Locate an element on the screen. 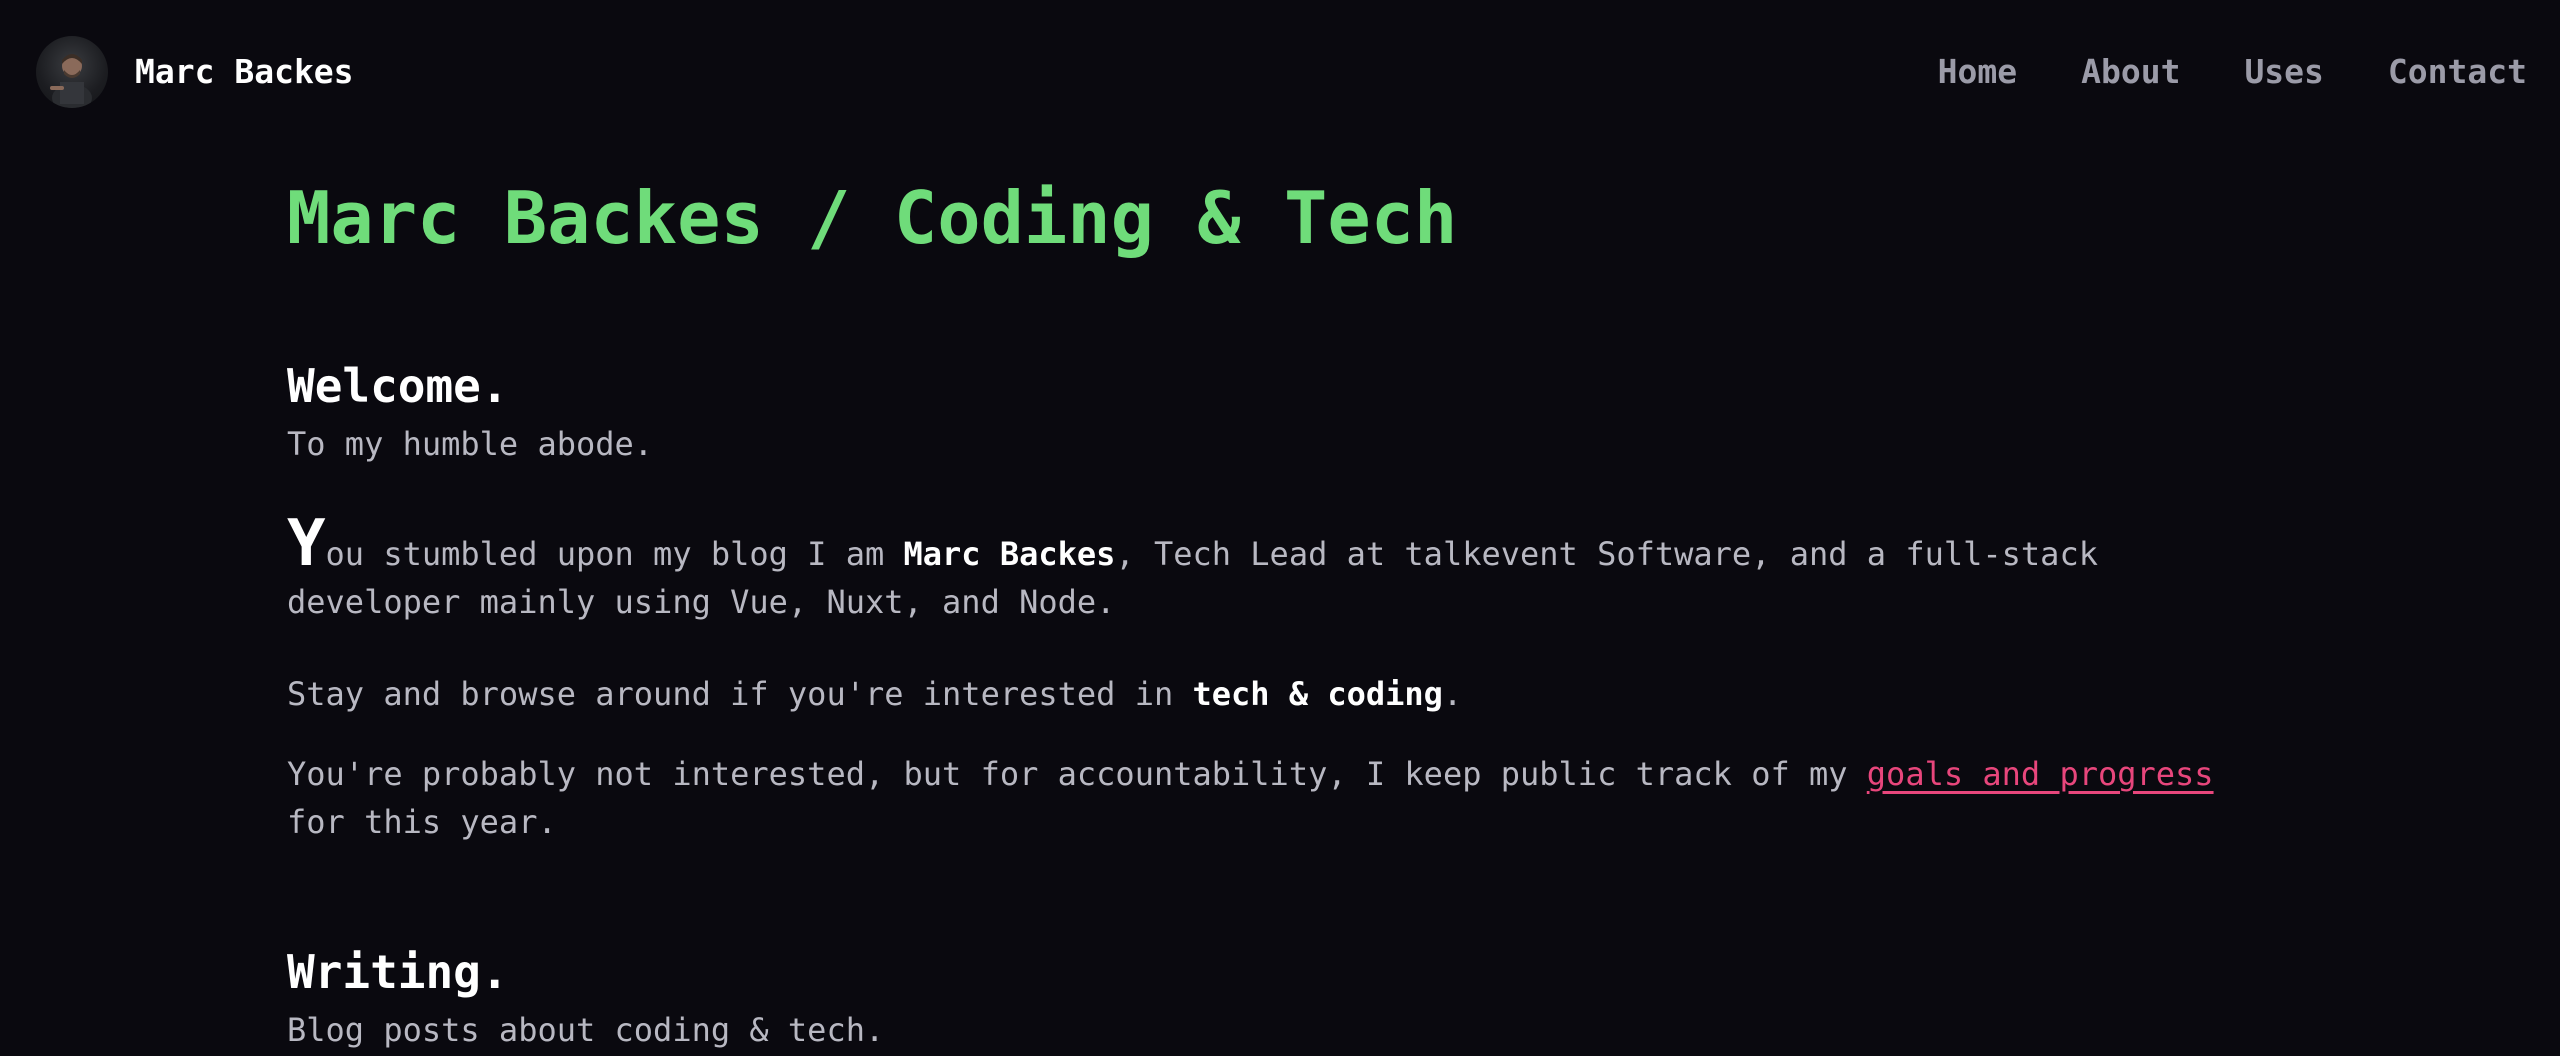 The image size is (2560, 1056). page-title: Marc Backes / Coding & Tech is located at coordinates (872, 218).